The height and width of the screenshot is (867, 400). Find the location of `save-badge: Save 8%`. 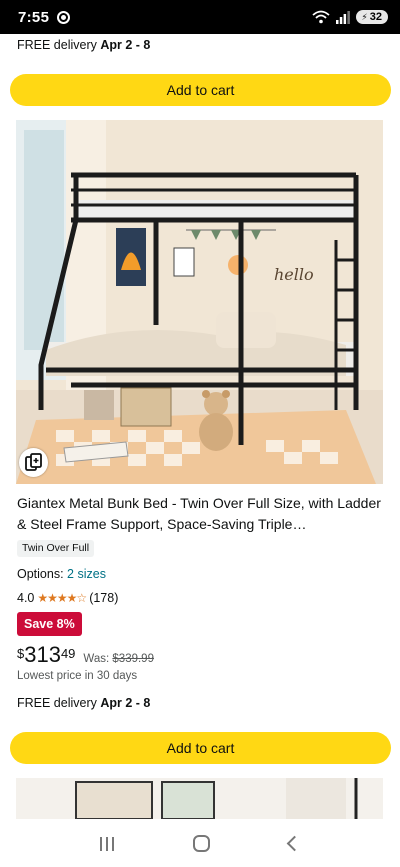

save-badge: Save 8% is located at coordinates (49, 624).